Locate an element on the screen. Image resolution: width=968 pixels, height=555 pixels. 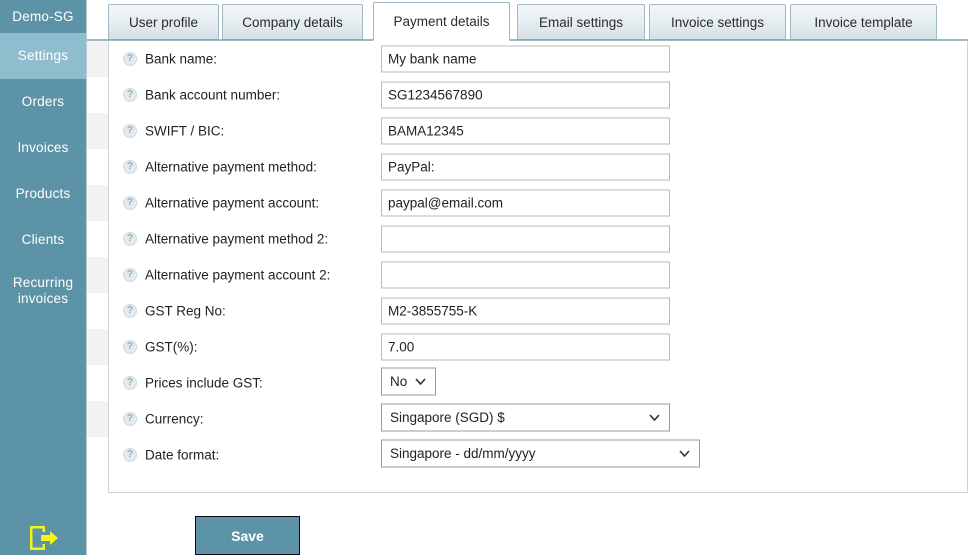
gst-percent-input is located at coordinates (525, 347).